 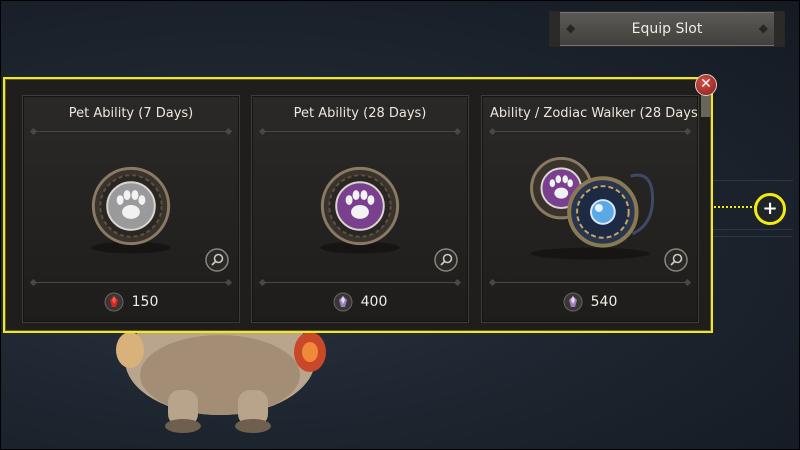 I want to click on card-title: Ability / Zodiac Walker (28 Days, so click(x=594, y=113).